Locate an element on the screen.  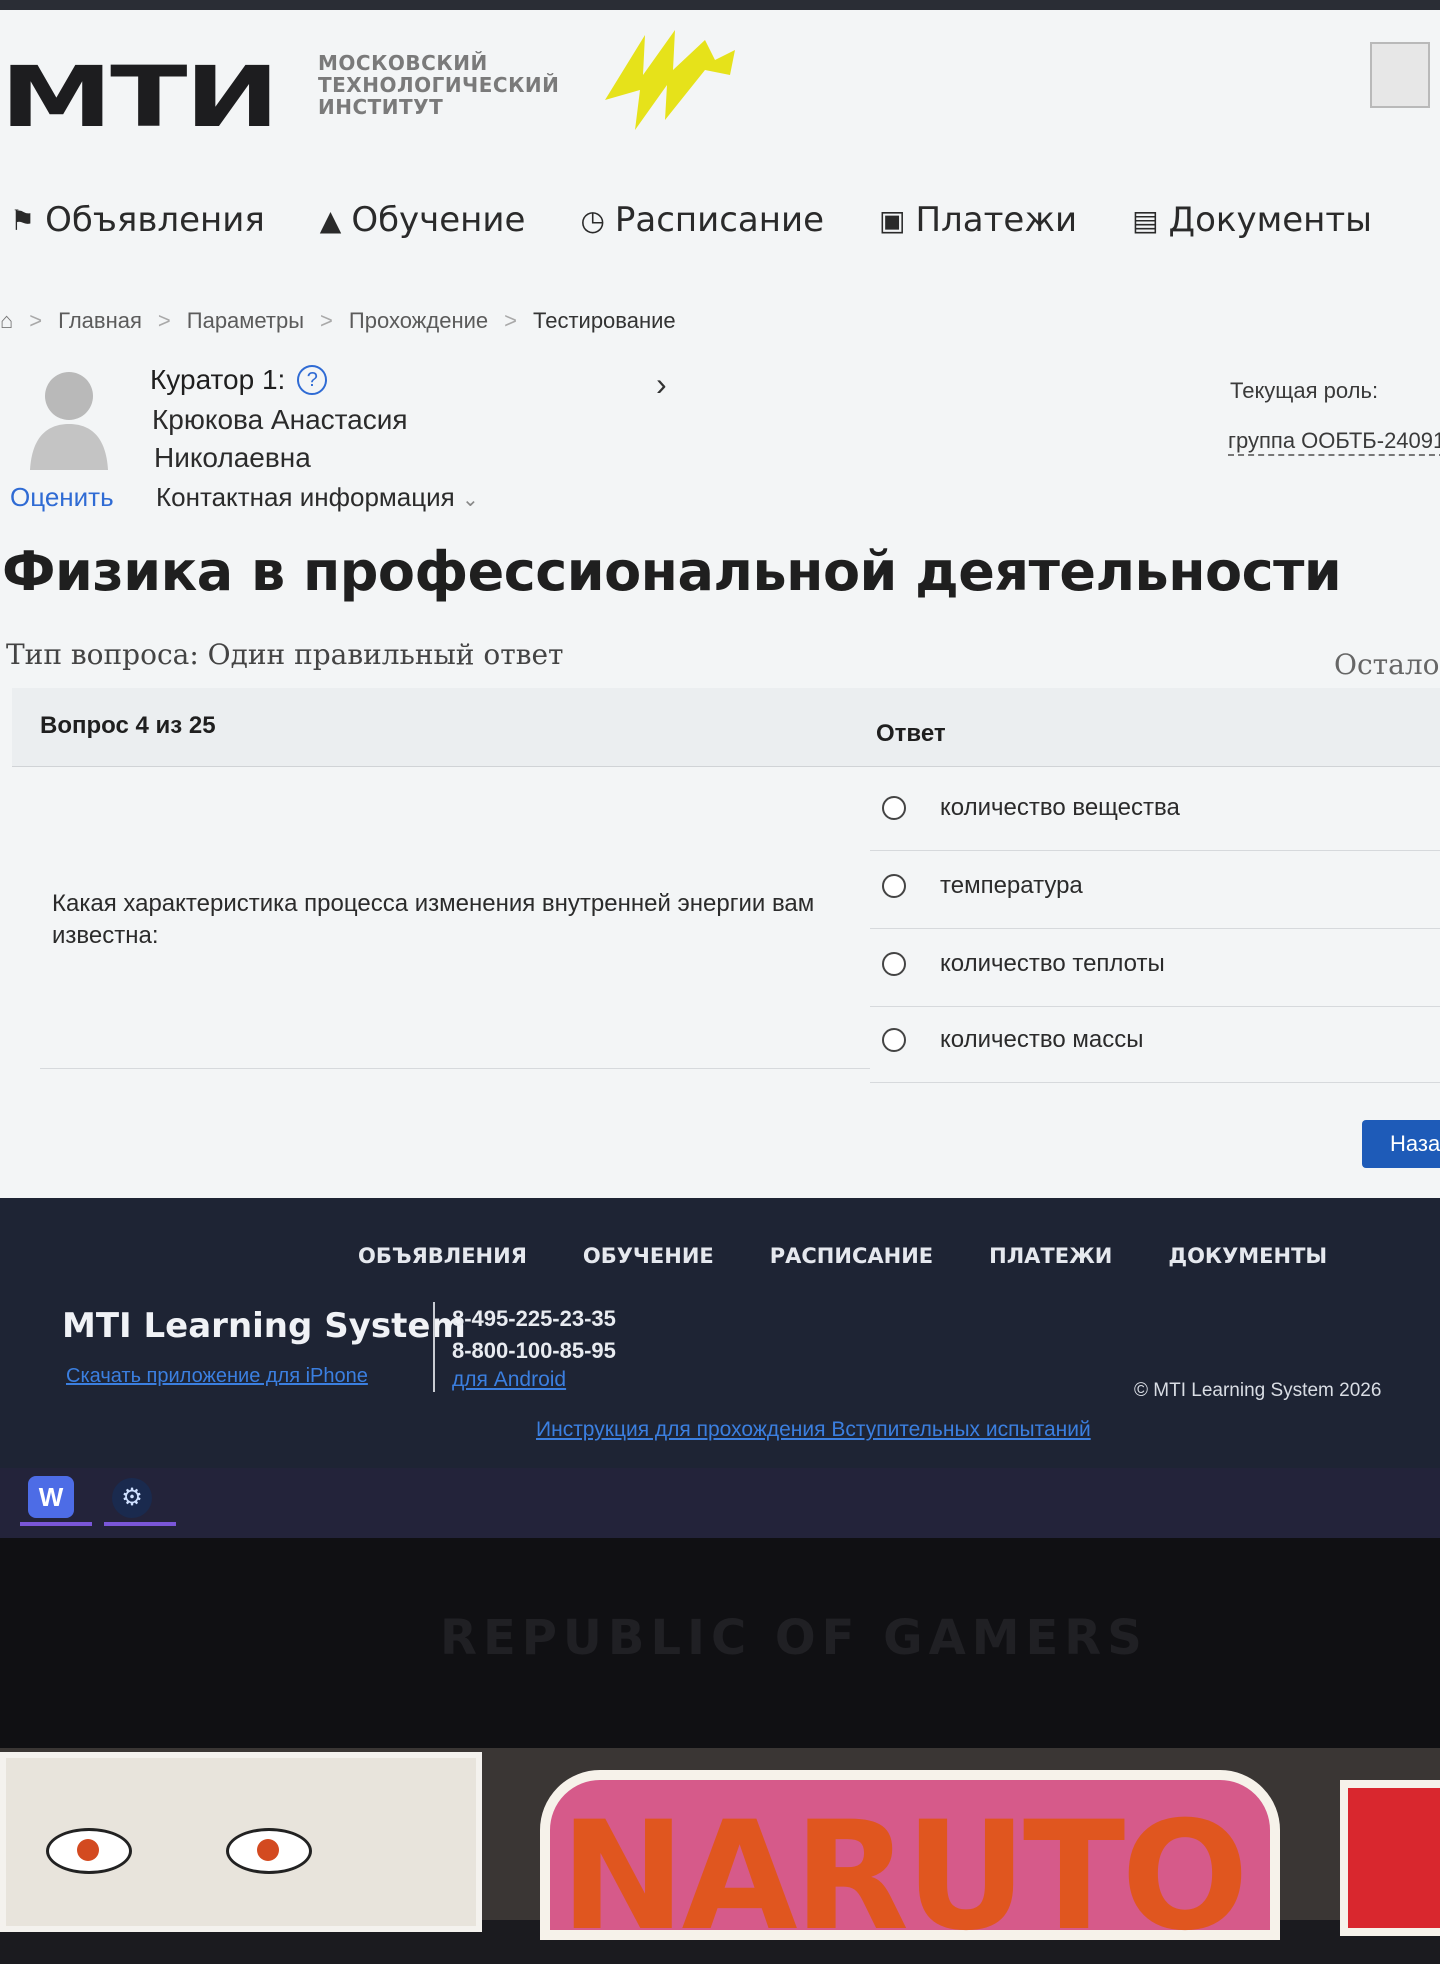
copyright: © MTI Learning System 2026 is located at coordinates (1258, 1390).